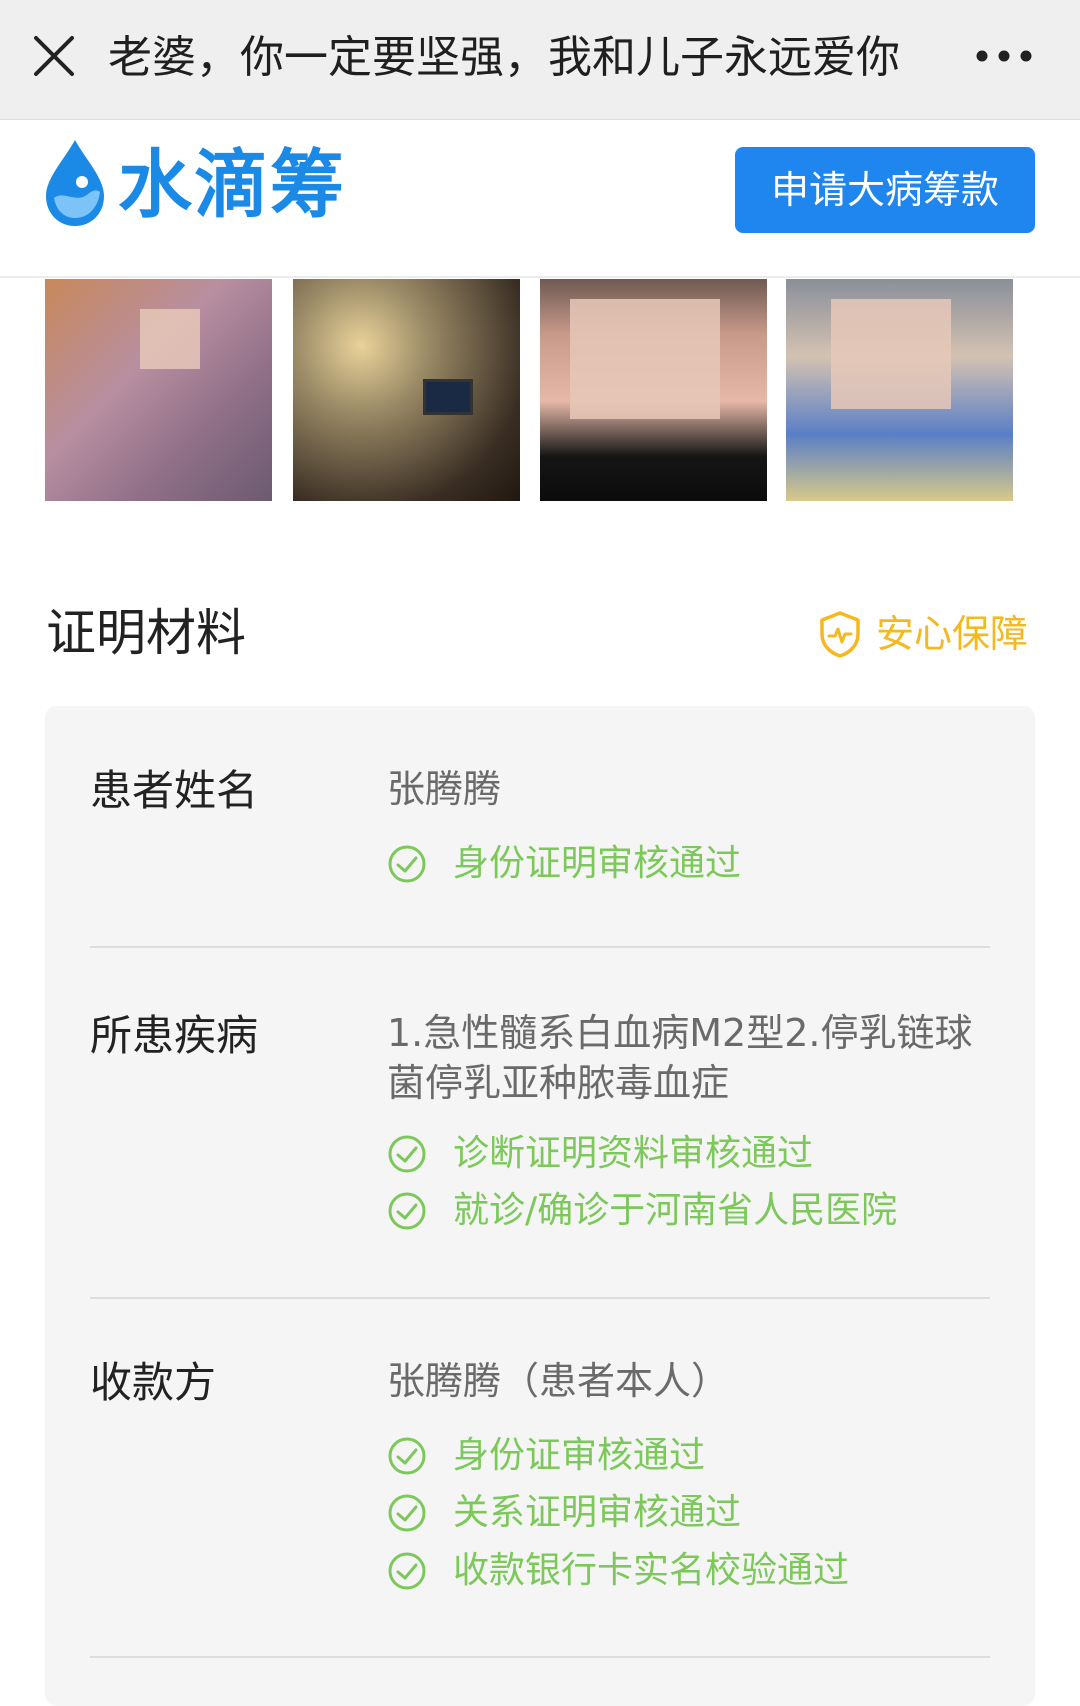  Describe the element at coordinates (651, 1570) in the screenshot. I see `check-label: 收款银行卡实名校验通过` at that location.